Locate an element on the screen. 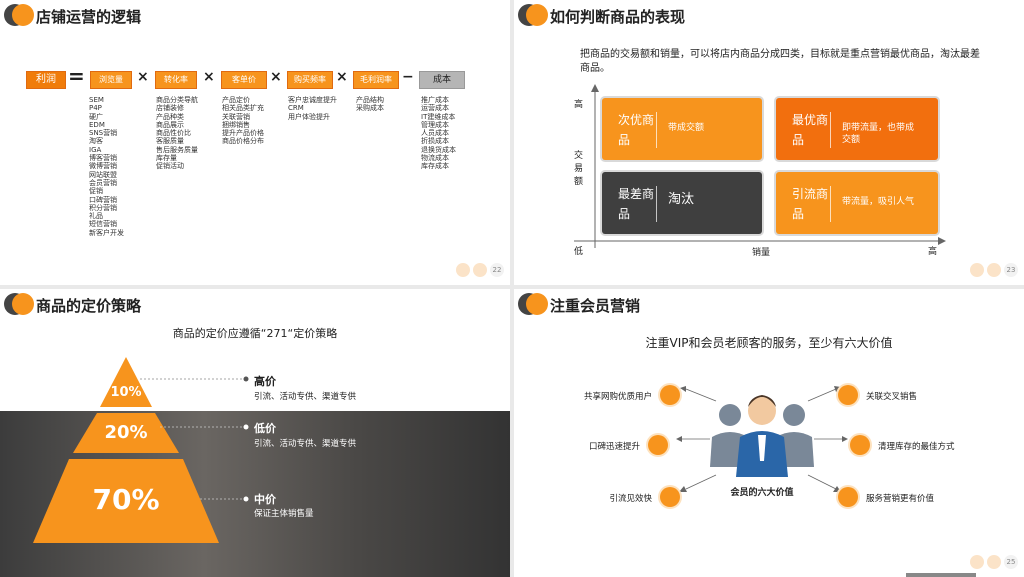 This screenshot has width=1024, height=577. formula-order-value: 客单价 is located at coordinates (244, 80).